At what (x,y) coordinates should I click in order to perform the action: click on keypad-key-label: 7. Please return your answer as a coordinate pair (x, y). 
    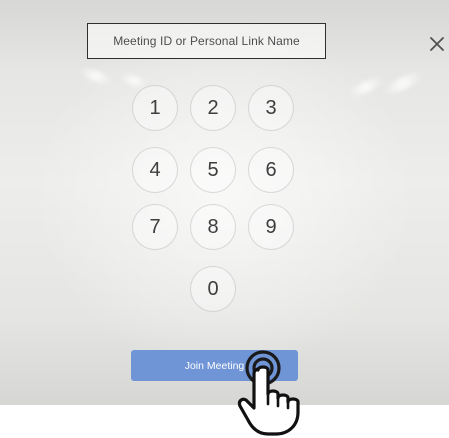
    Looking at the image, I should click on (155, 226).